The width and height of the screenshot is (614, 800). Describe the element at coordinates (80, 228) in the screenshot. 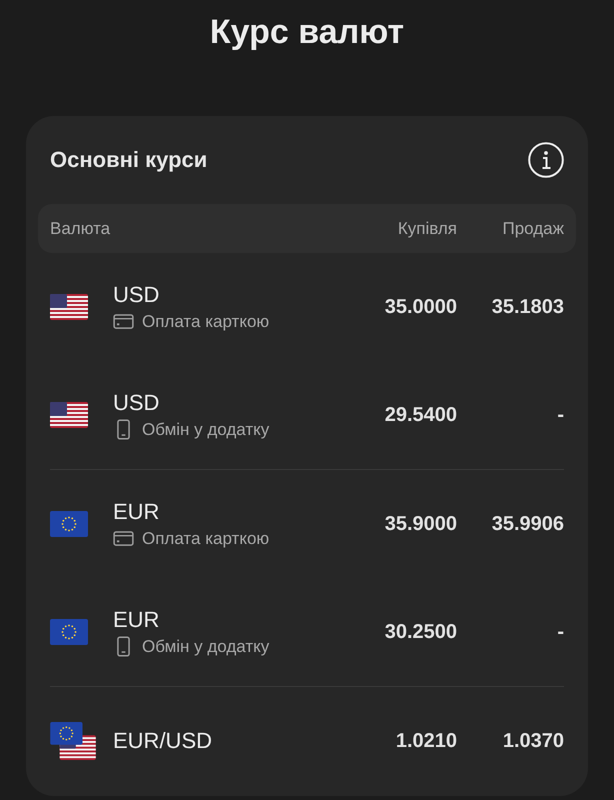

I see `column-header: Валюта` at that location.